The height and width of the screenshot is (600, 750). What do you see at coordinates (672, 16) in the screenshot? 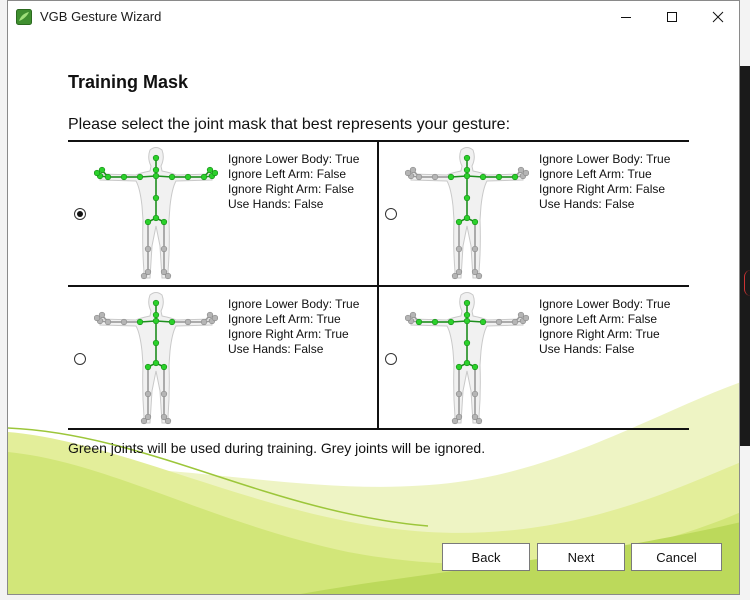
I see `maximize-button` at bounding box center [672, 16].